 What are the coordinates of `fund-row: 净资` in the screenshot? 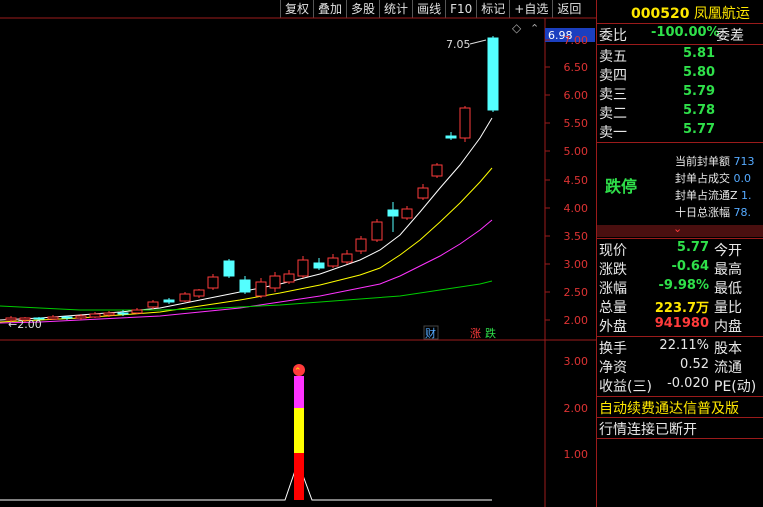 It's located at (613, 367).